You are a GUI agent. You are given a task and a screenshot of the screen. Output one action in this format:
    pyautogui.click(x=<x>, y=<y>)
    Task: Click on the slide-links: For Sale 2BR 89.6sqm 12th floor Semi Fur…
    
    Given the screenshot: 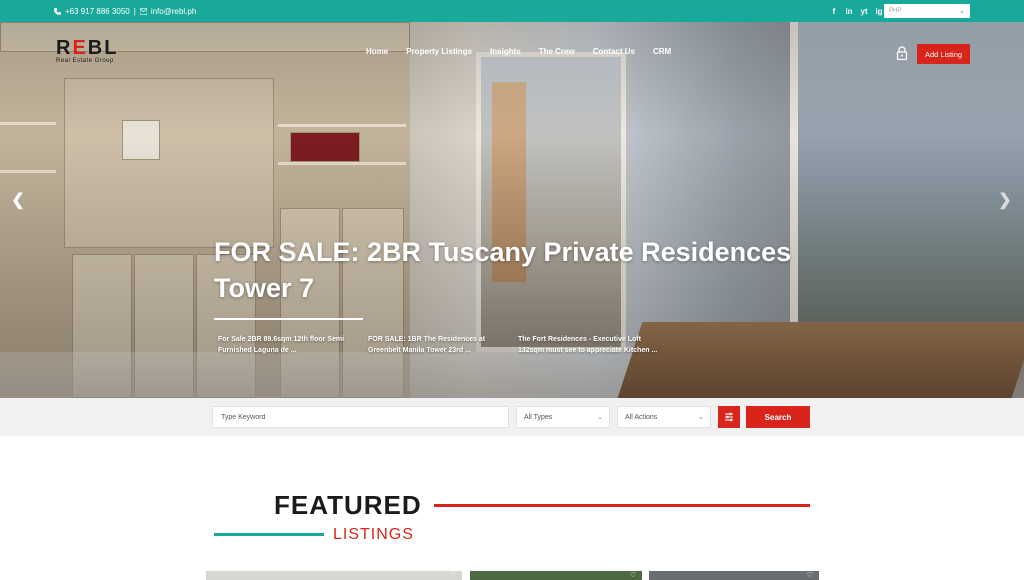 What is the action you would take?
    pyautogui.click(x=443, y=345)
    